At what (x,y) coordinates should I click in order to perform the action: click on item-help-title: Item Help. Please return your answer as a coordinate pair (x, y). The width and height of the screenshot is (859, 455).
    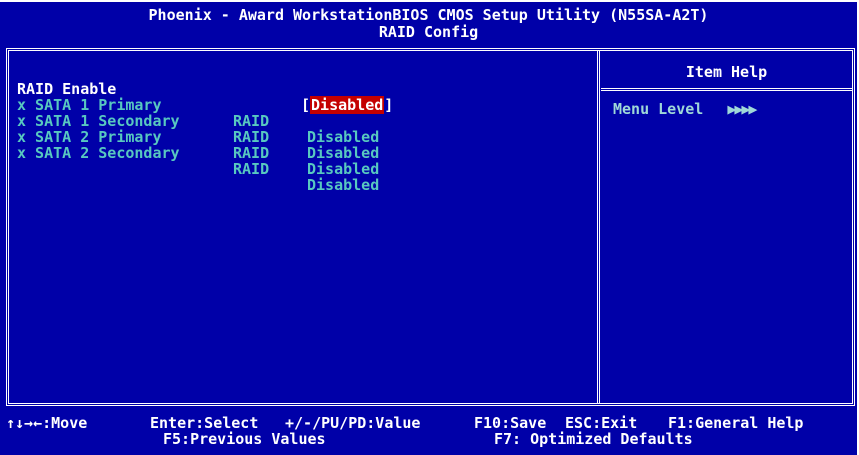
    Looking at the image, I should click on (726, 72).